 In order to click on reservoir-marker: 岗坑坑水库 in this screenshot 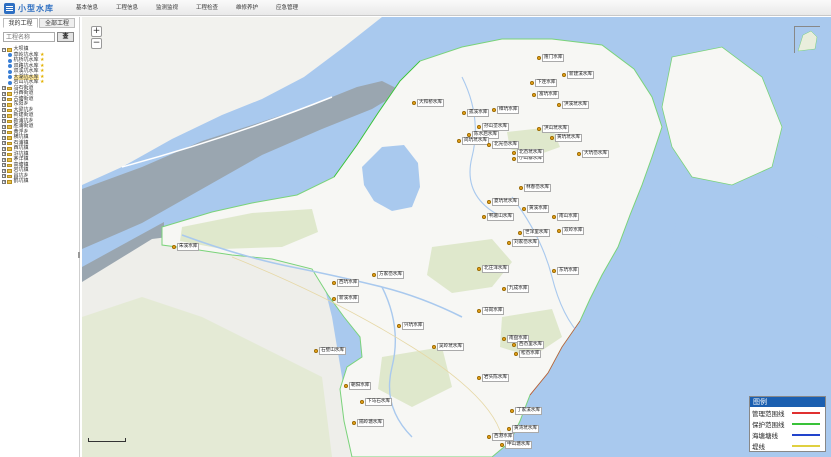, I will do `click(473, 141)`.